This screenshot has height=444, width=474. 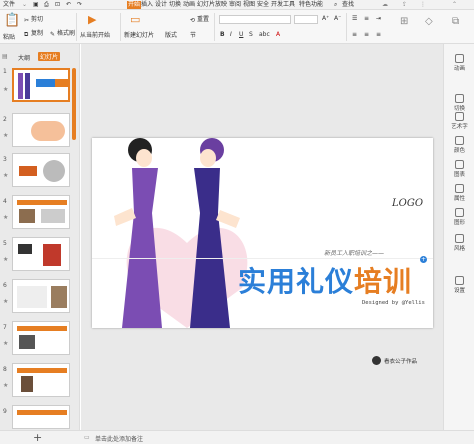 What do you see at coordinates (251, 35) in the screenshot?
I see `shadow-icon: S` at bounding box center [251, 35].